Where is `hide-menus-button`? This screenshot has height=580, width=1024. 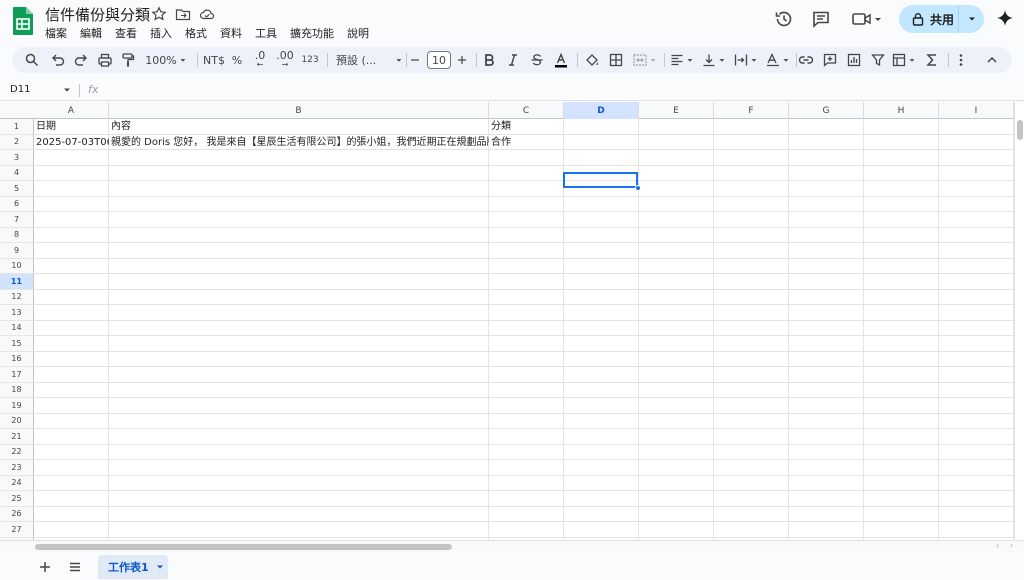 hide-menus-button is located at coordinates (992, 60).